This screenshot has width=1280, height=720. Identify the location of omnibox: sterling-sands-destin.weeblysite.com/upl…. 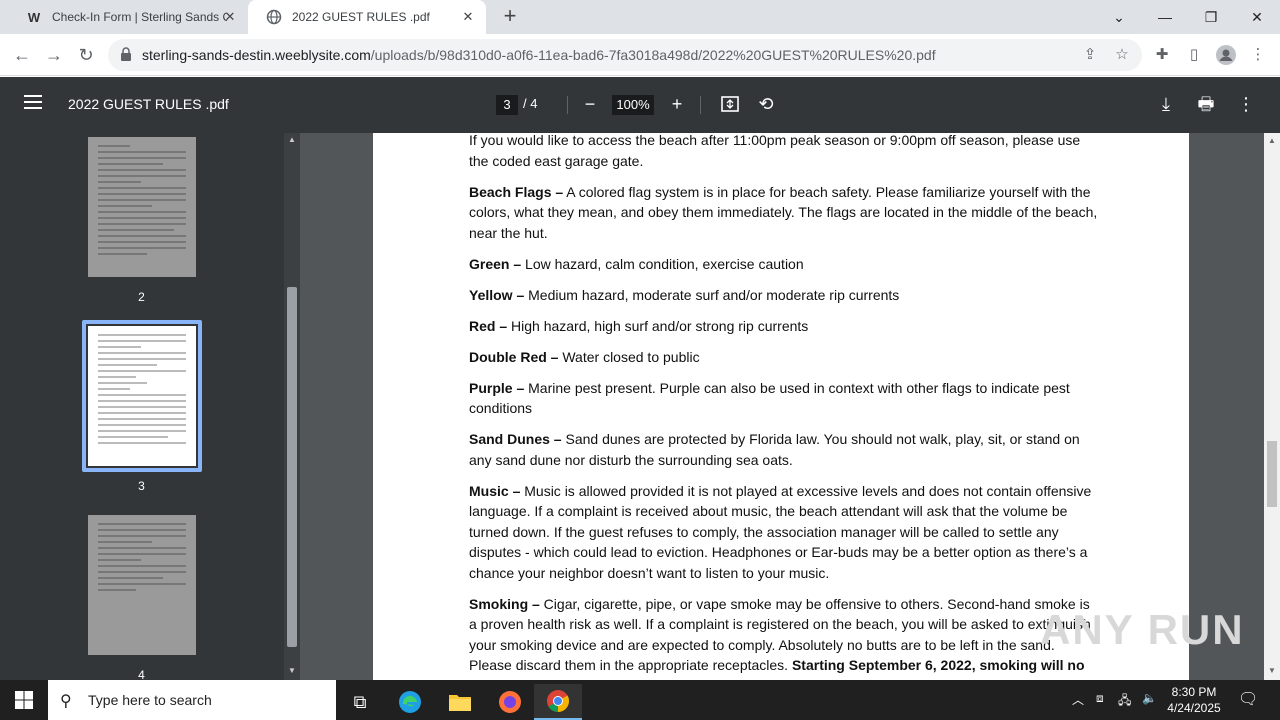
(625, 55).